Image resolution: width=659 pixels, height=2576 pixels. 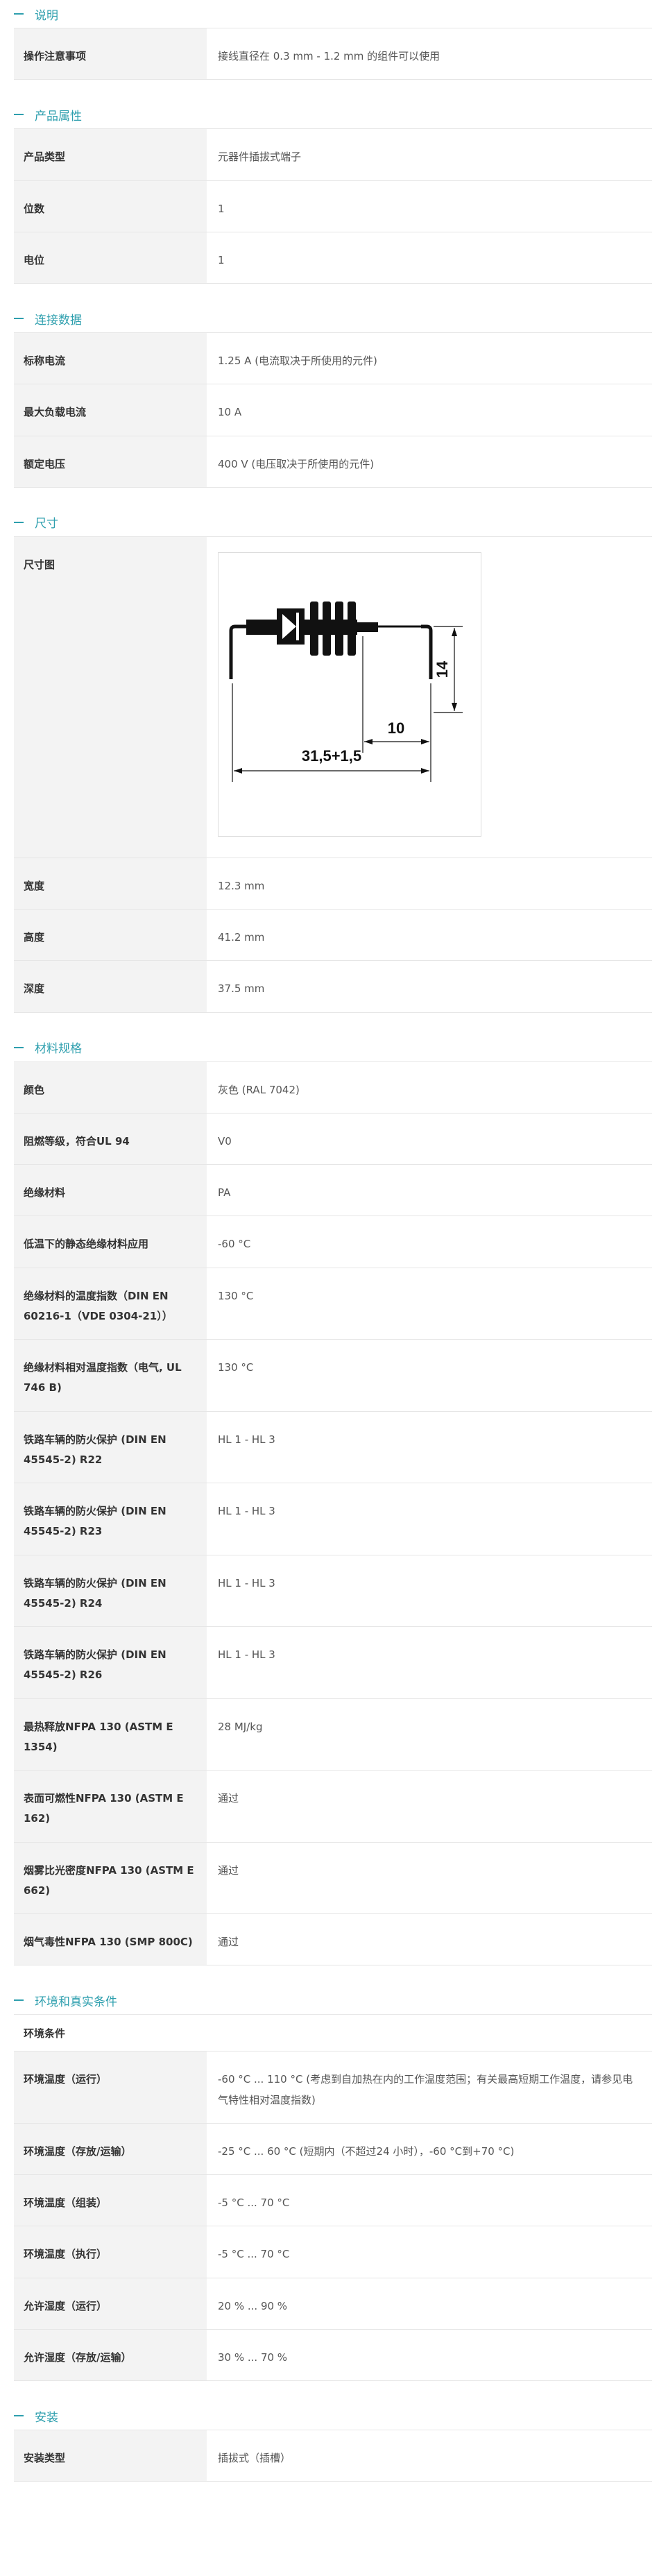 What do you see at coordinates (110, 1375) in the screenshot?
I see `spec-label: 绝缘材料相对温度指数（电气, UL 746 B)` at bounding box center [110, 1375].